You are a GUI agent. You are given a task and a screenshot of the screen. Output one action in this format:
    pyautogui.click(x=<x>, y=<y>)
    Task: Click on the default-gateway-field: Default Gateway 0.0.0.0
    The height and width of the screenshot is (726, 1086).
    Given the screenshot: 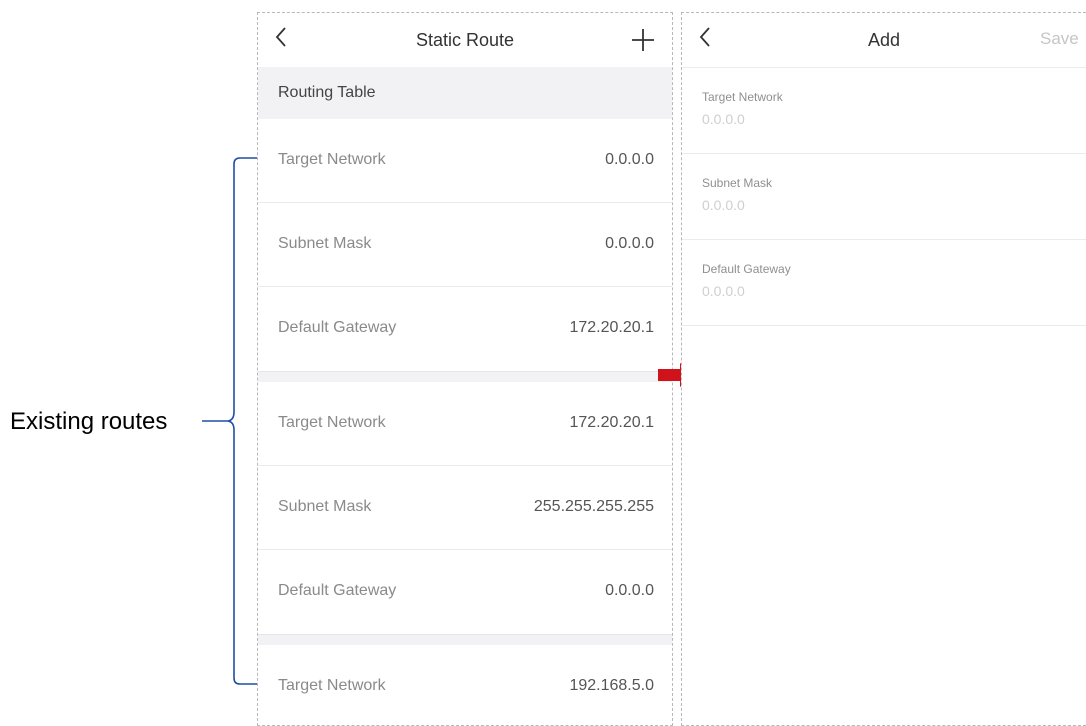 What is the action you would take?
    pyautogui.click(x=884, y=283)
    